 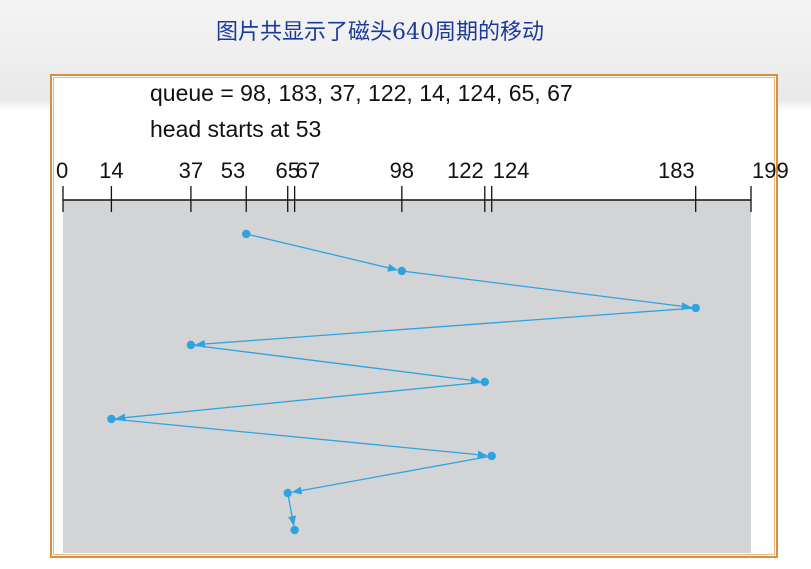 What do you see at coordinates (111, 170) in the screenshot?
I see `axis-tick-label-14: 14` at bounding box center [111, 170].